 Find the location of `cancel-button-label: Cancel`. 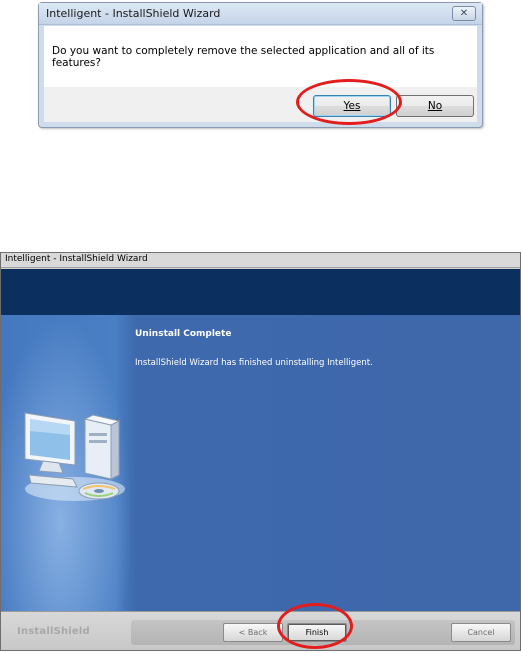

cancel-button-label: Cancel is located at coordinates (481, 632).